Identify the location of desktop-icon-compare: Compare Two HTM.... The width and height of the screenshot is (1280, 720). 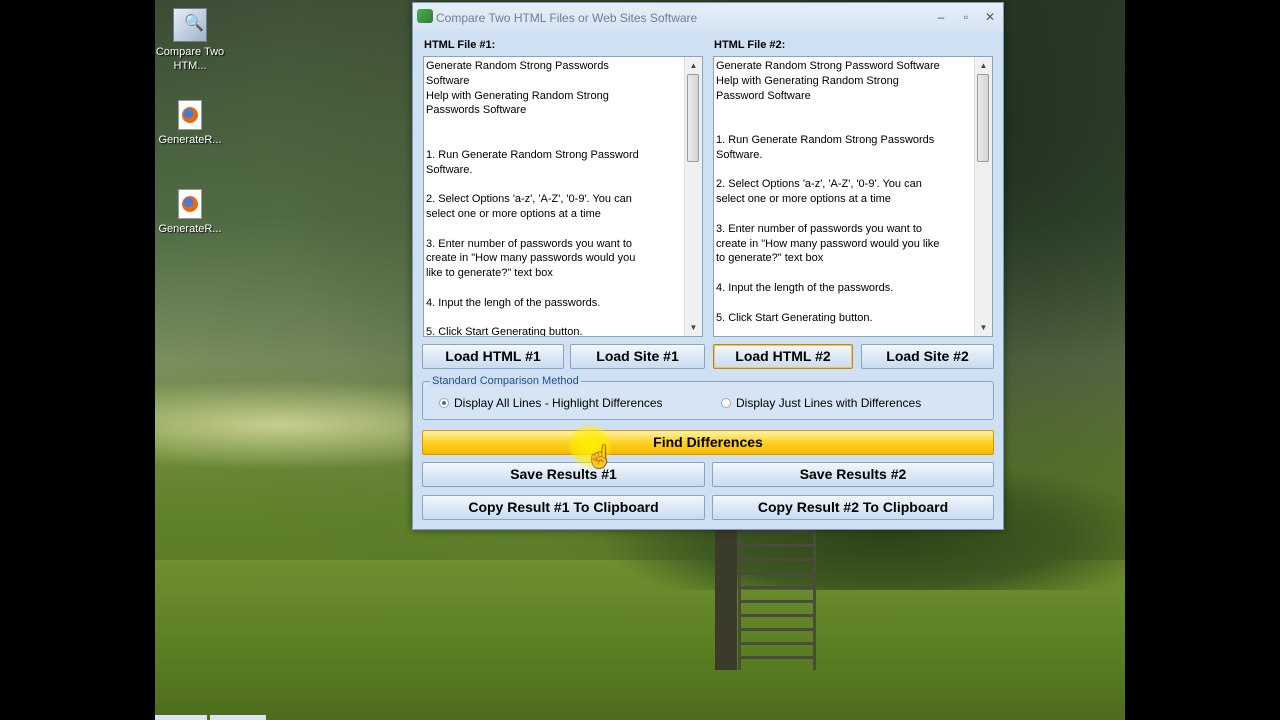
(190, 40).